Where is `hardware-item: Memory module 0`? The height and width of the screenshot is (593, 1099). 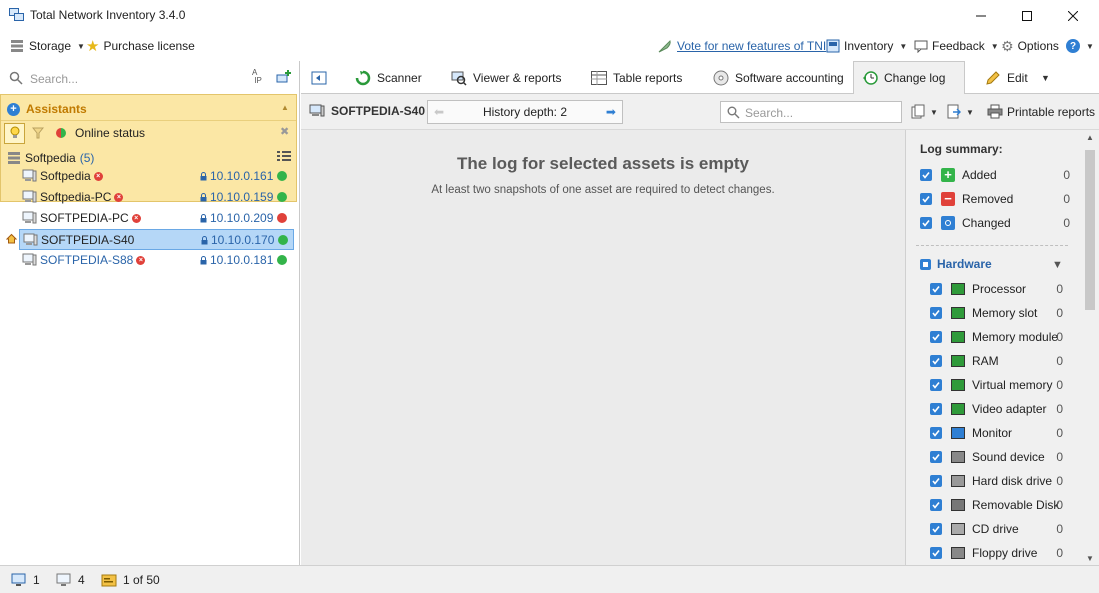 hardware-item: Memory module 0 is located at coordinates (996, 337).